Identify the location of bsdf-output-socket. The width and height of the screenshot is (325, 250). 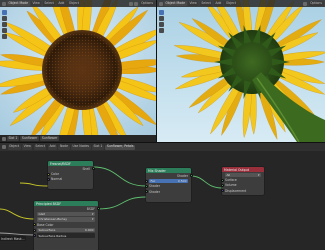
(98, 209).